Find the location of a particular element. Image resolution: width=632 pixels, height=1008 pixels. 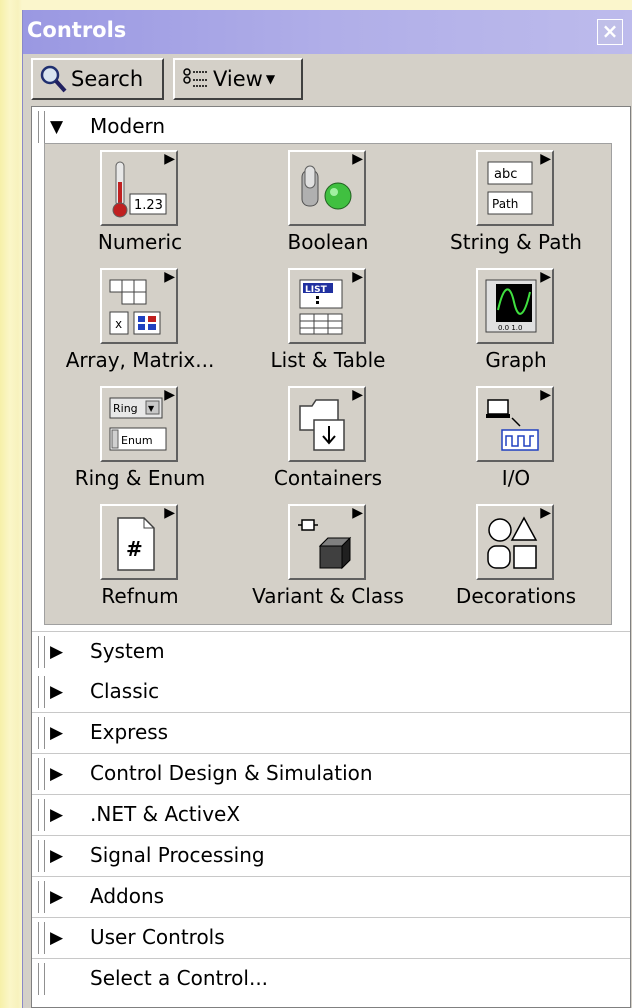

ring-text: Ring is located at coordinates (125, 408).